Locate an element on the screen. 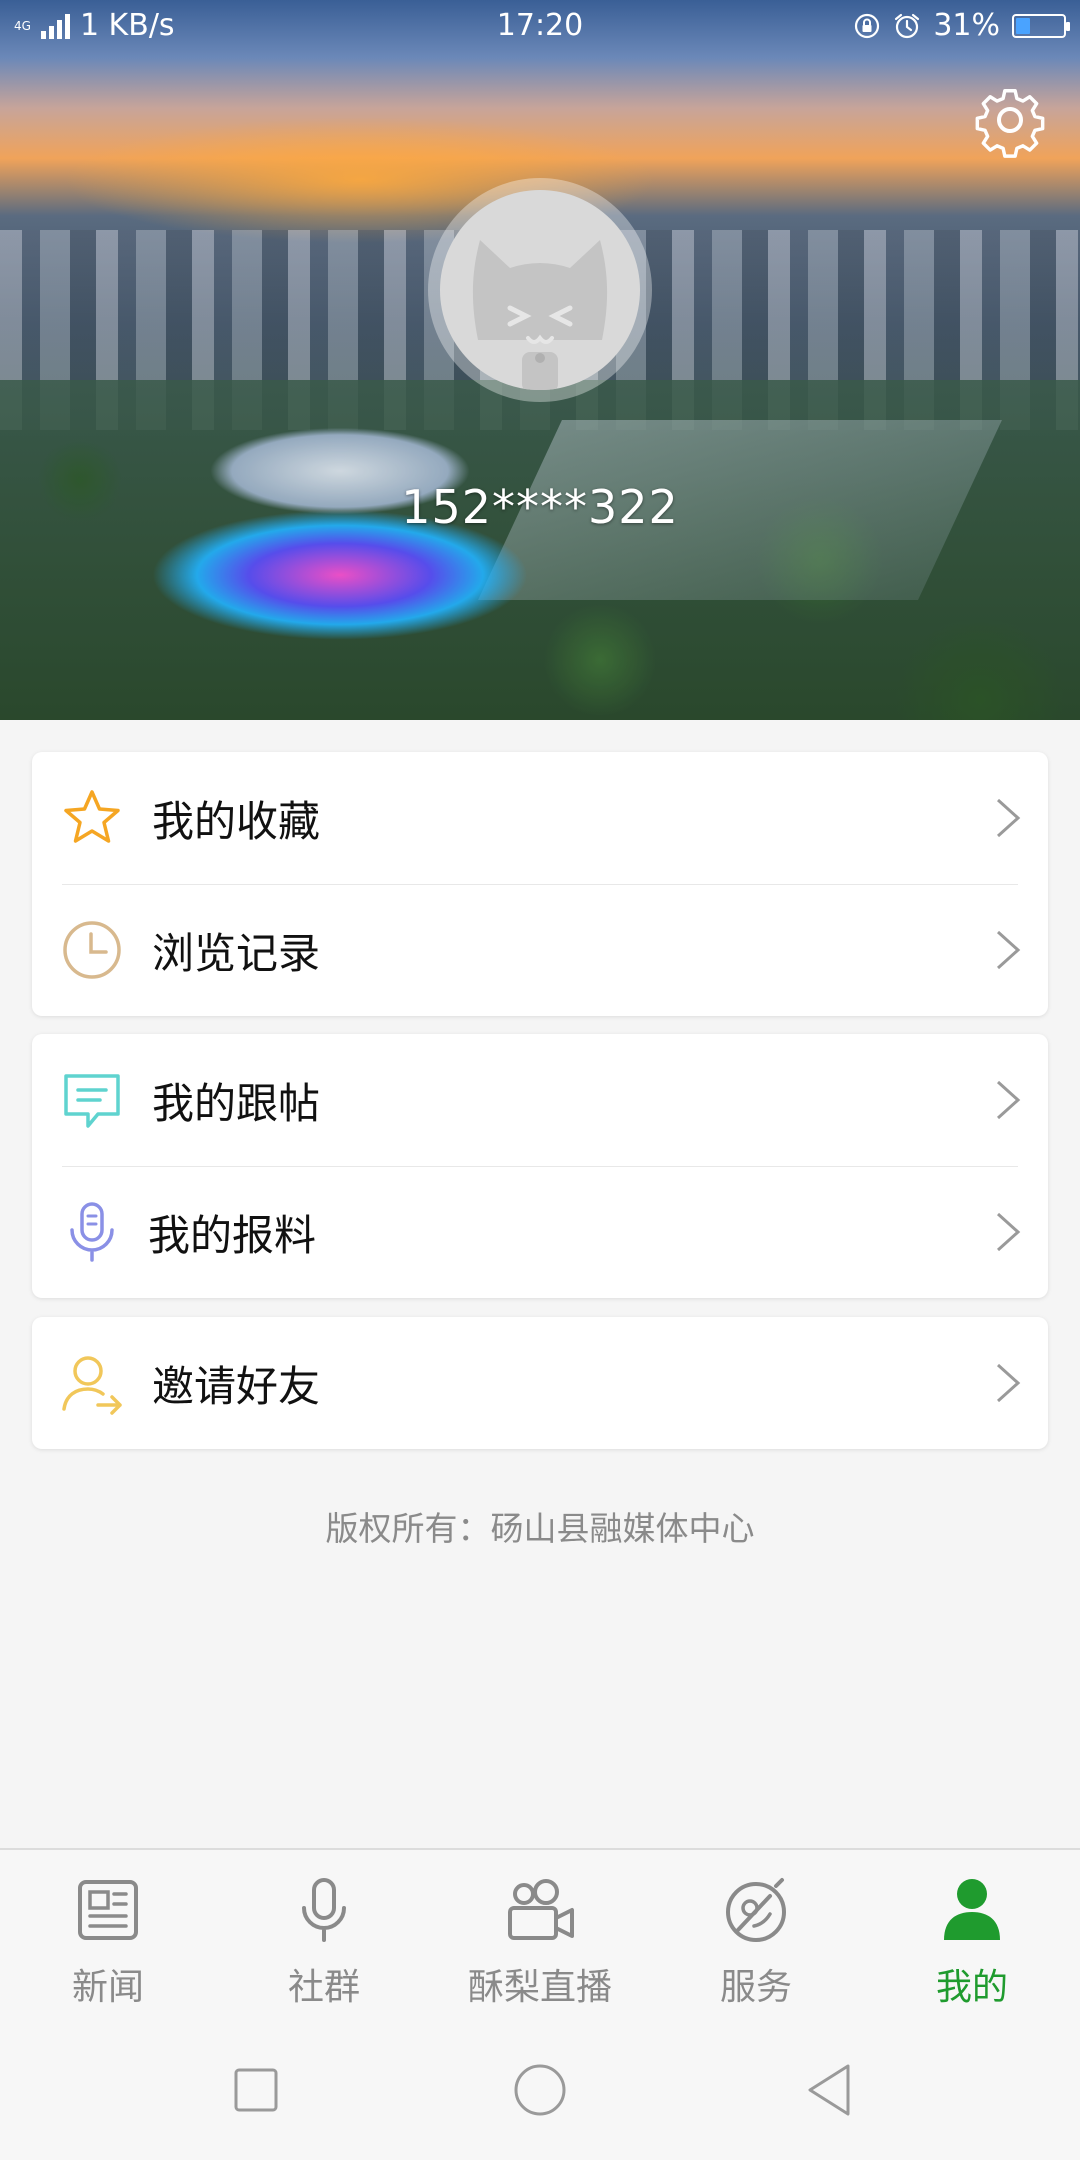 Image resolution: width=1080 pixels, height=2160 pixels. tab-label: 我的 is located at coordinates (971, 1987).